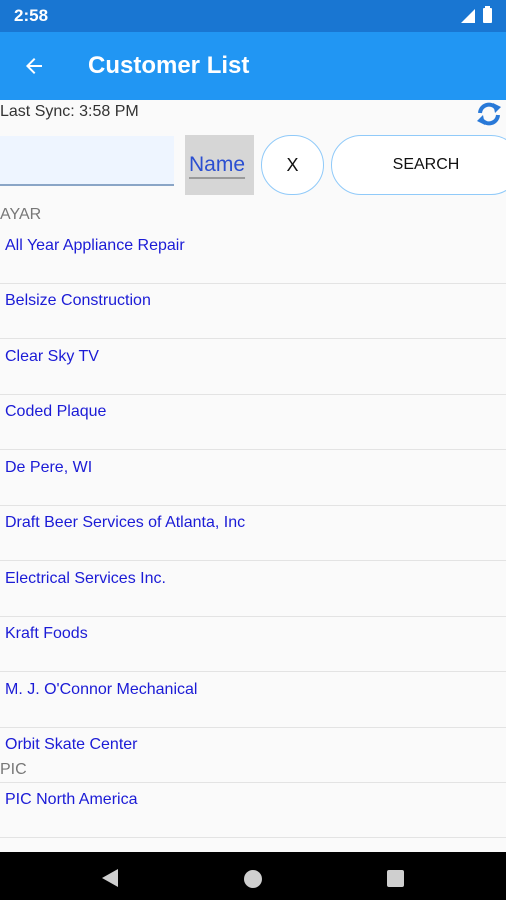  I want to click on app-bar: Customer List, so click(253, 66).